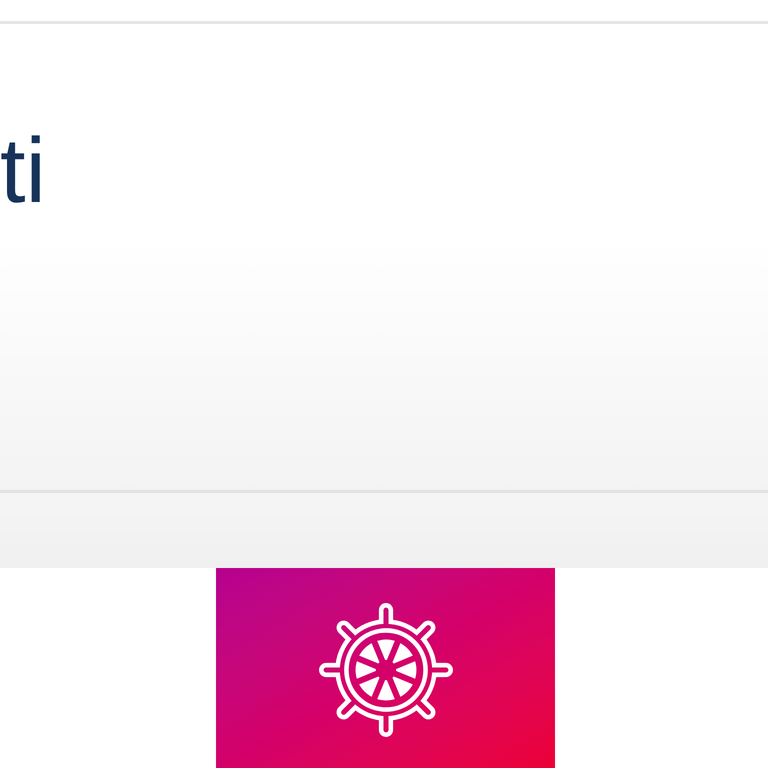 This screenshot has height=768, width=768. Describe the element at coordinates (23, 171) in the screenshot. I see `banner-title: ti` at that location.